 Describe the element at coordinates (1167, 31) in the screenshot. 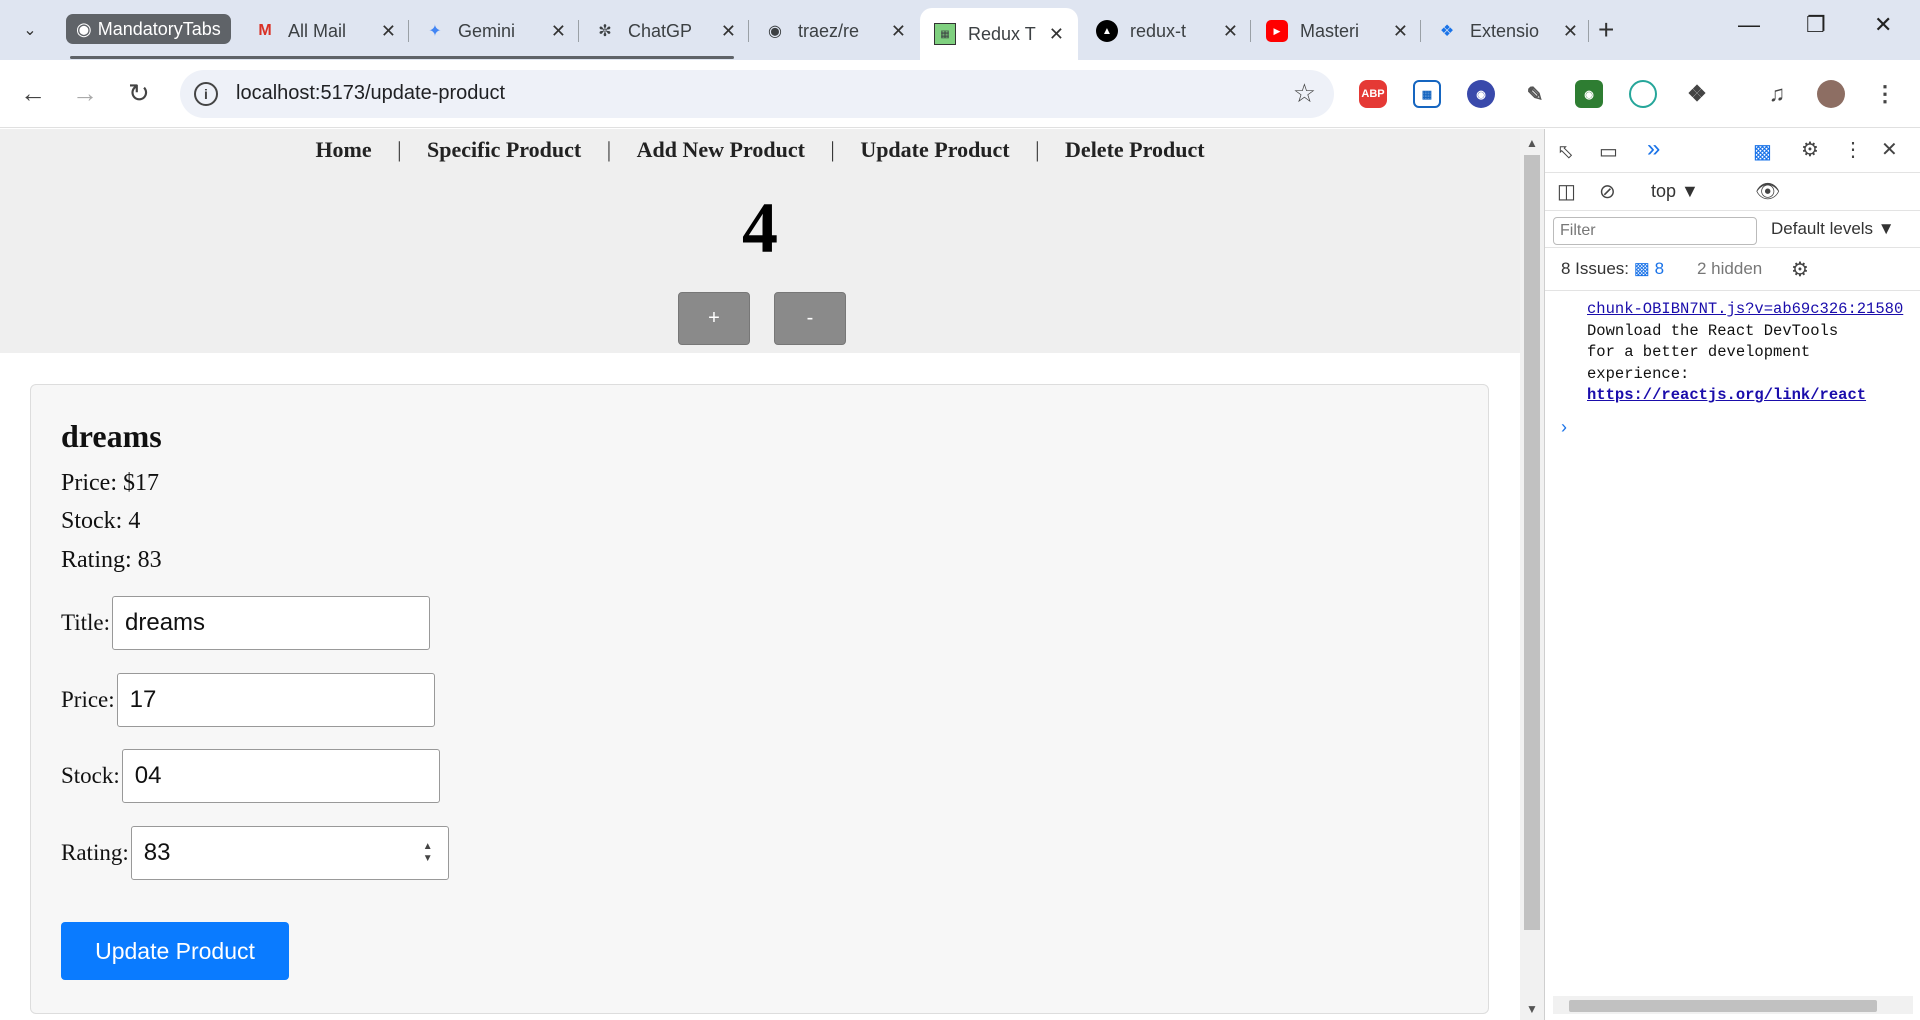

I see `tab-vercel: ▲ redux-t ✕` at that location.